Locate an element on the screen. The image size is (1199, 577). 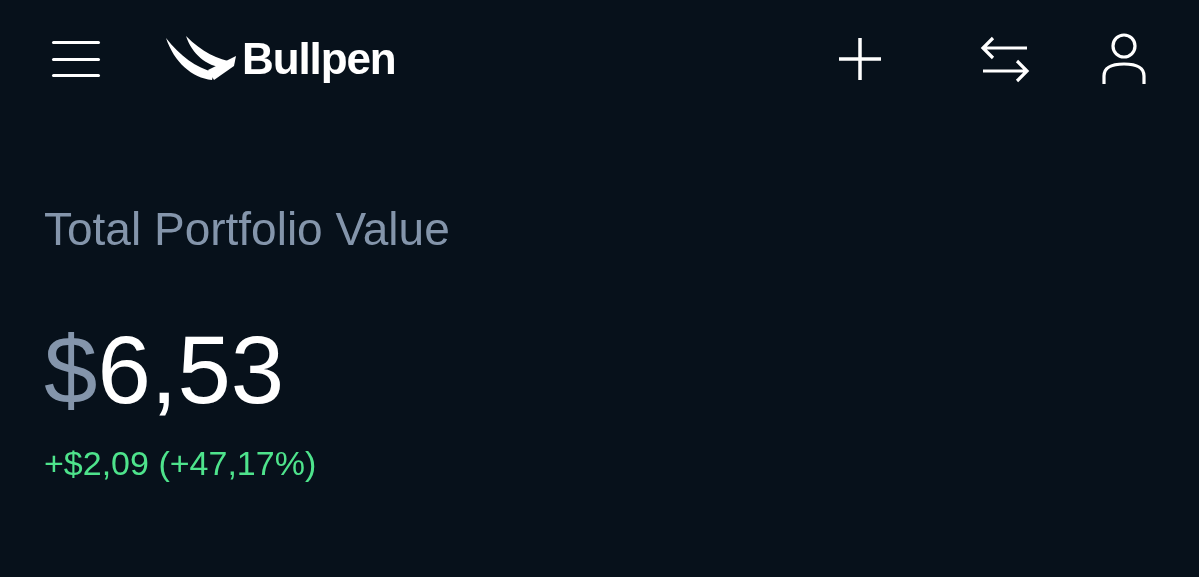
value-change: +$2,09 (+47,17%) is located at coordinates (181, 463).